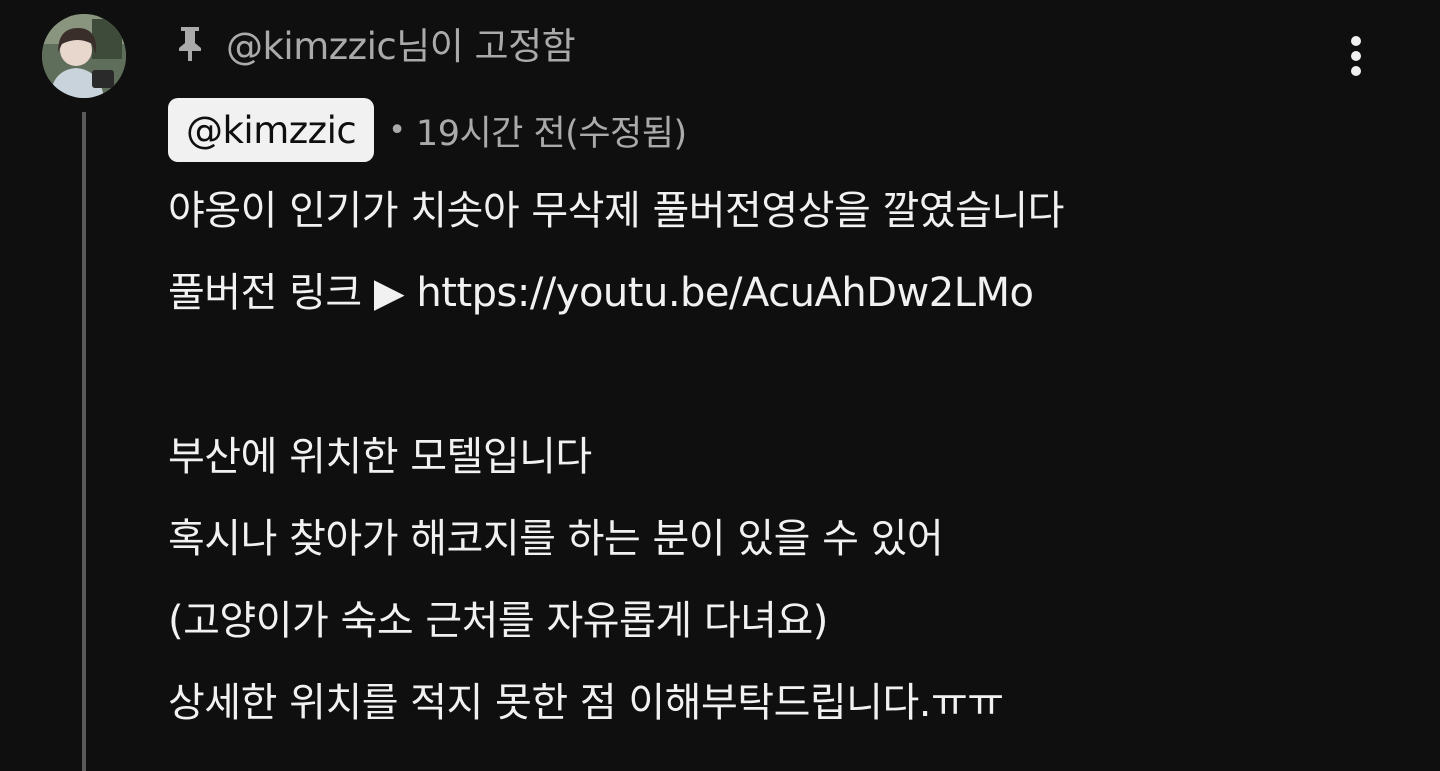 Image resolution: width=1440 pixels, height=771 pixels. I want to click on pin-icon, so click(190, 44).